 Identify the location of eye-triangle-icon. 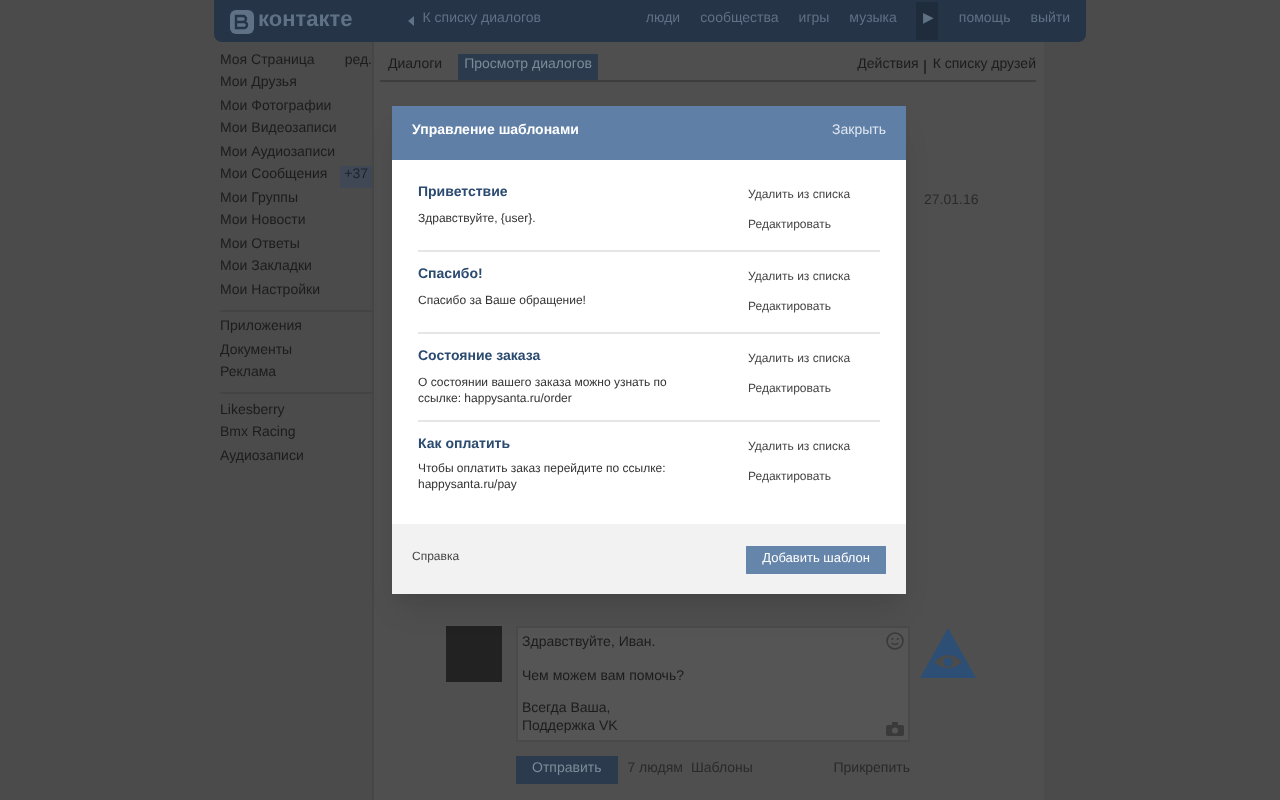
(948, 653).